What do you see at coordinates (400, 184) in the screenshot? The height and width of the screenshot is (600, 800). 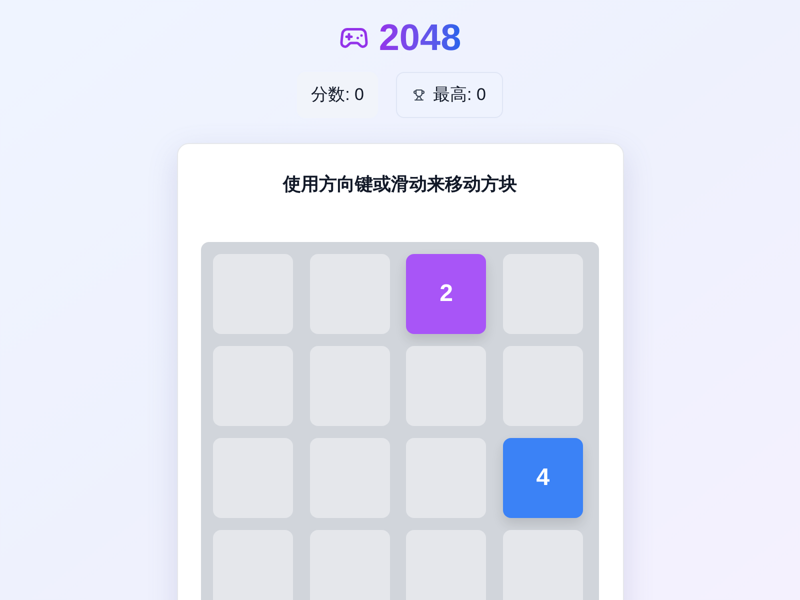 I see `instruction-text: 使用方向键或滑动来移动方块` at bounding box center [400, 184].